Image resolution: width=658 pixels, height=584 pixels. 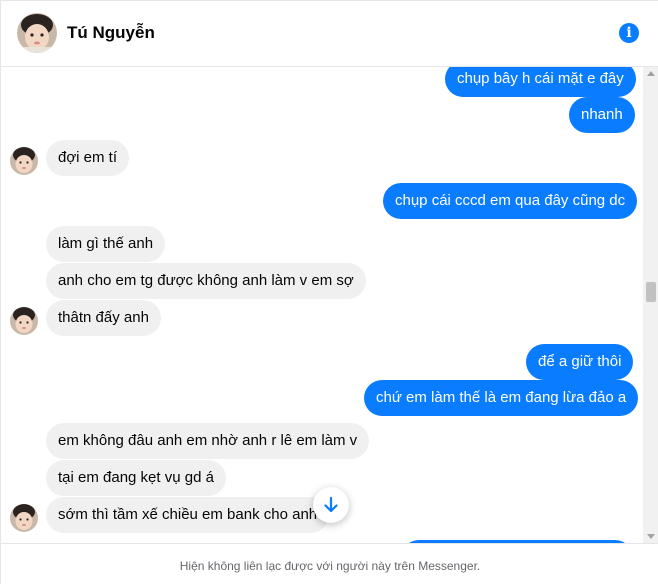 What do you see at coordinates (510, 201) in the screenshot?
I see `message-bubble-outgoing: chụp cái cccd em qua đây cũng dc` at bounding box center [510, 201].